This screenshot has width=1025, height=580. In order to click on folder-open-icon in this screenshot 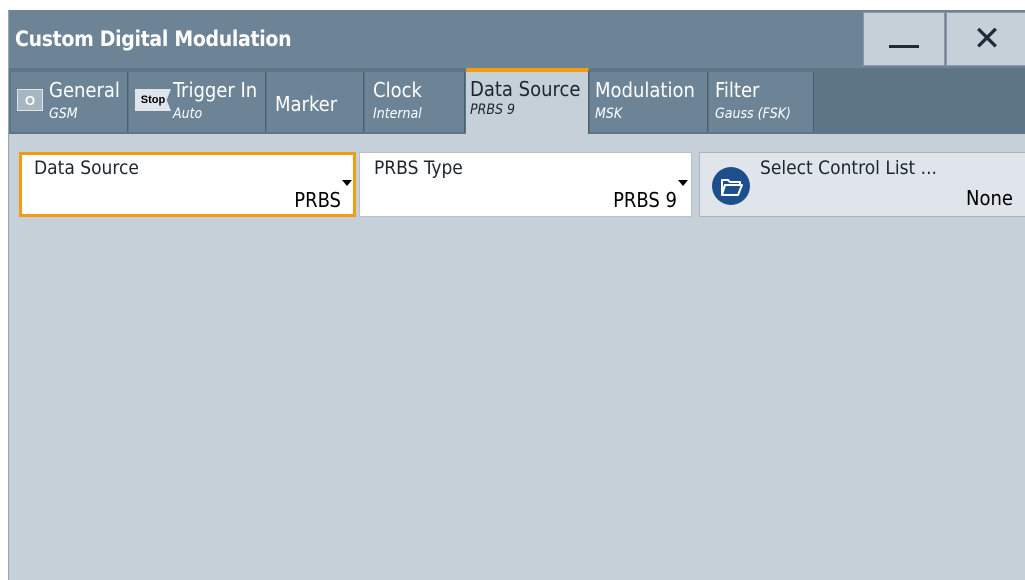, I will do `click(731, 186)`.